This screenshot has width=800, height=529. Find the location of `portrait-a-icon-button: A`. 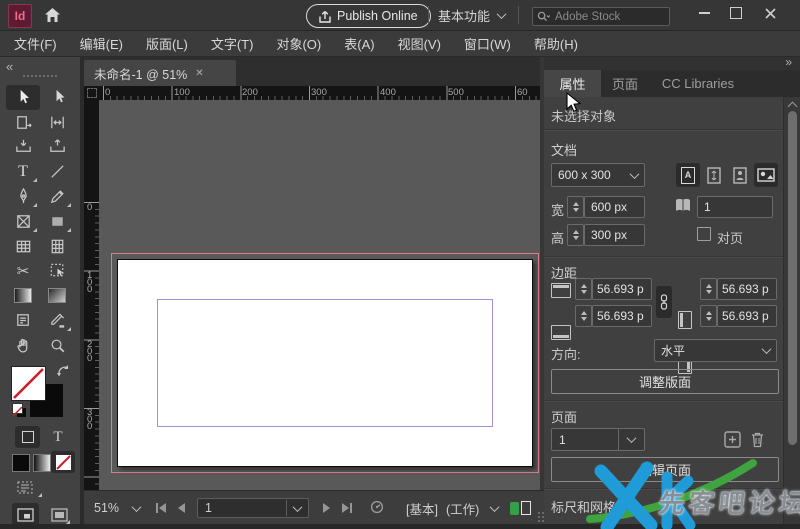

portrait-a-icon-button: A is located at coordinates (688, 175).